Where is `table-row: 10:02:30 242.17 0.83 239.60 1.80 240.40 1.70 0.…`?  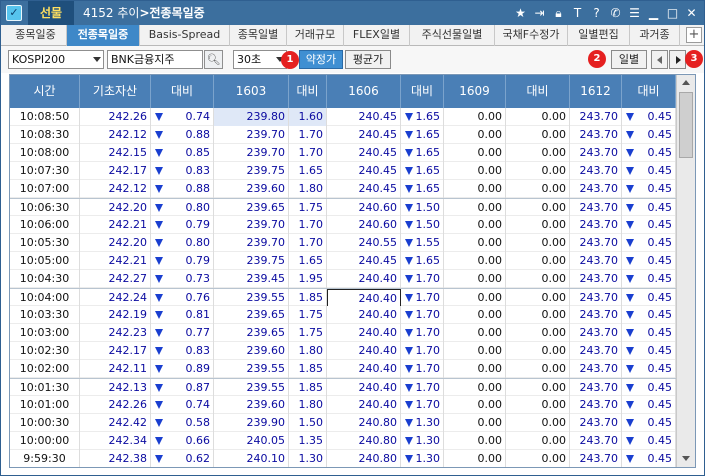
table-row: 10:02:30 242.17 0.83 239.60 1.80 240.40 1.70 0.… is located at coordinates (343, 351).